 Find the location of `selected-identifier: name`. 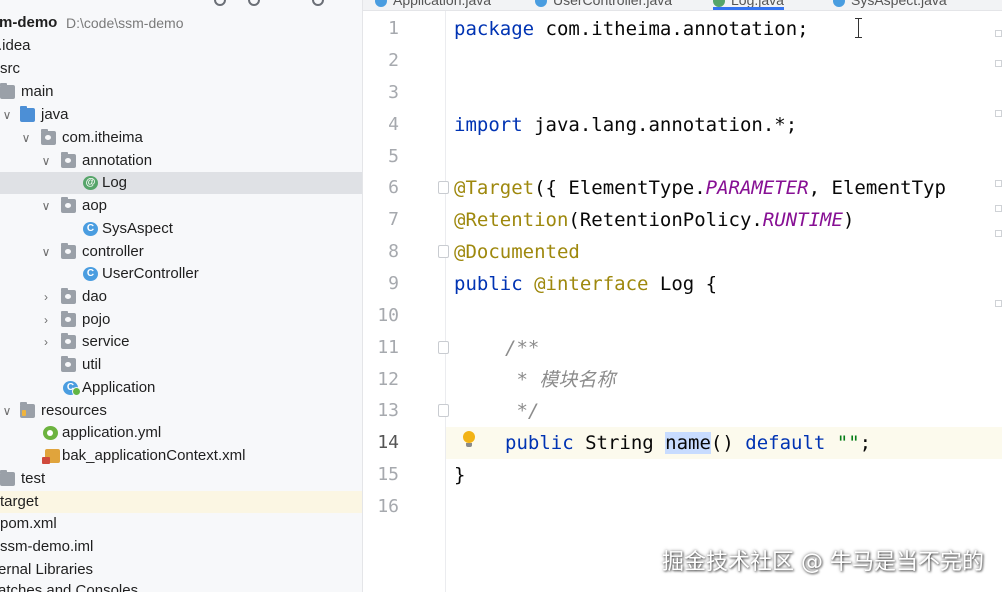

selected-identifier: name is located at coordinates (688, 443).